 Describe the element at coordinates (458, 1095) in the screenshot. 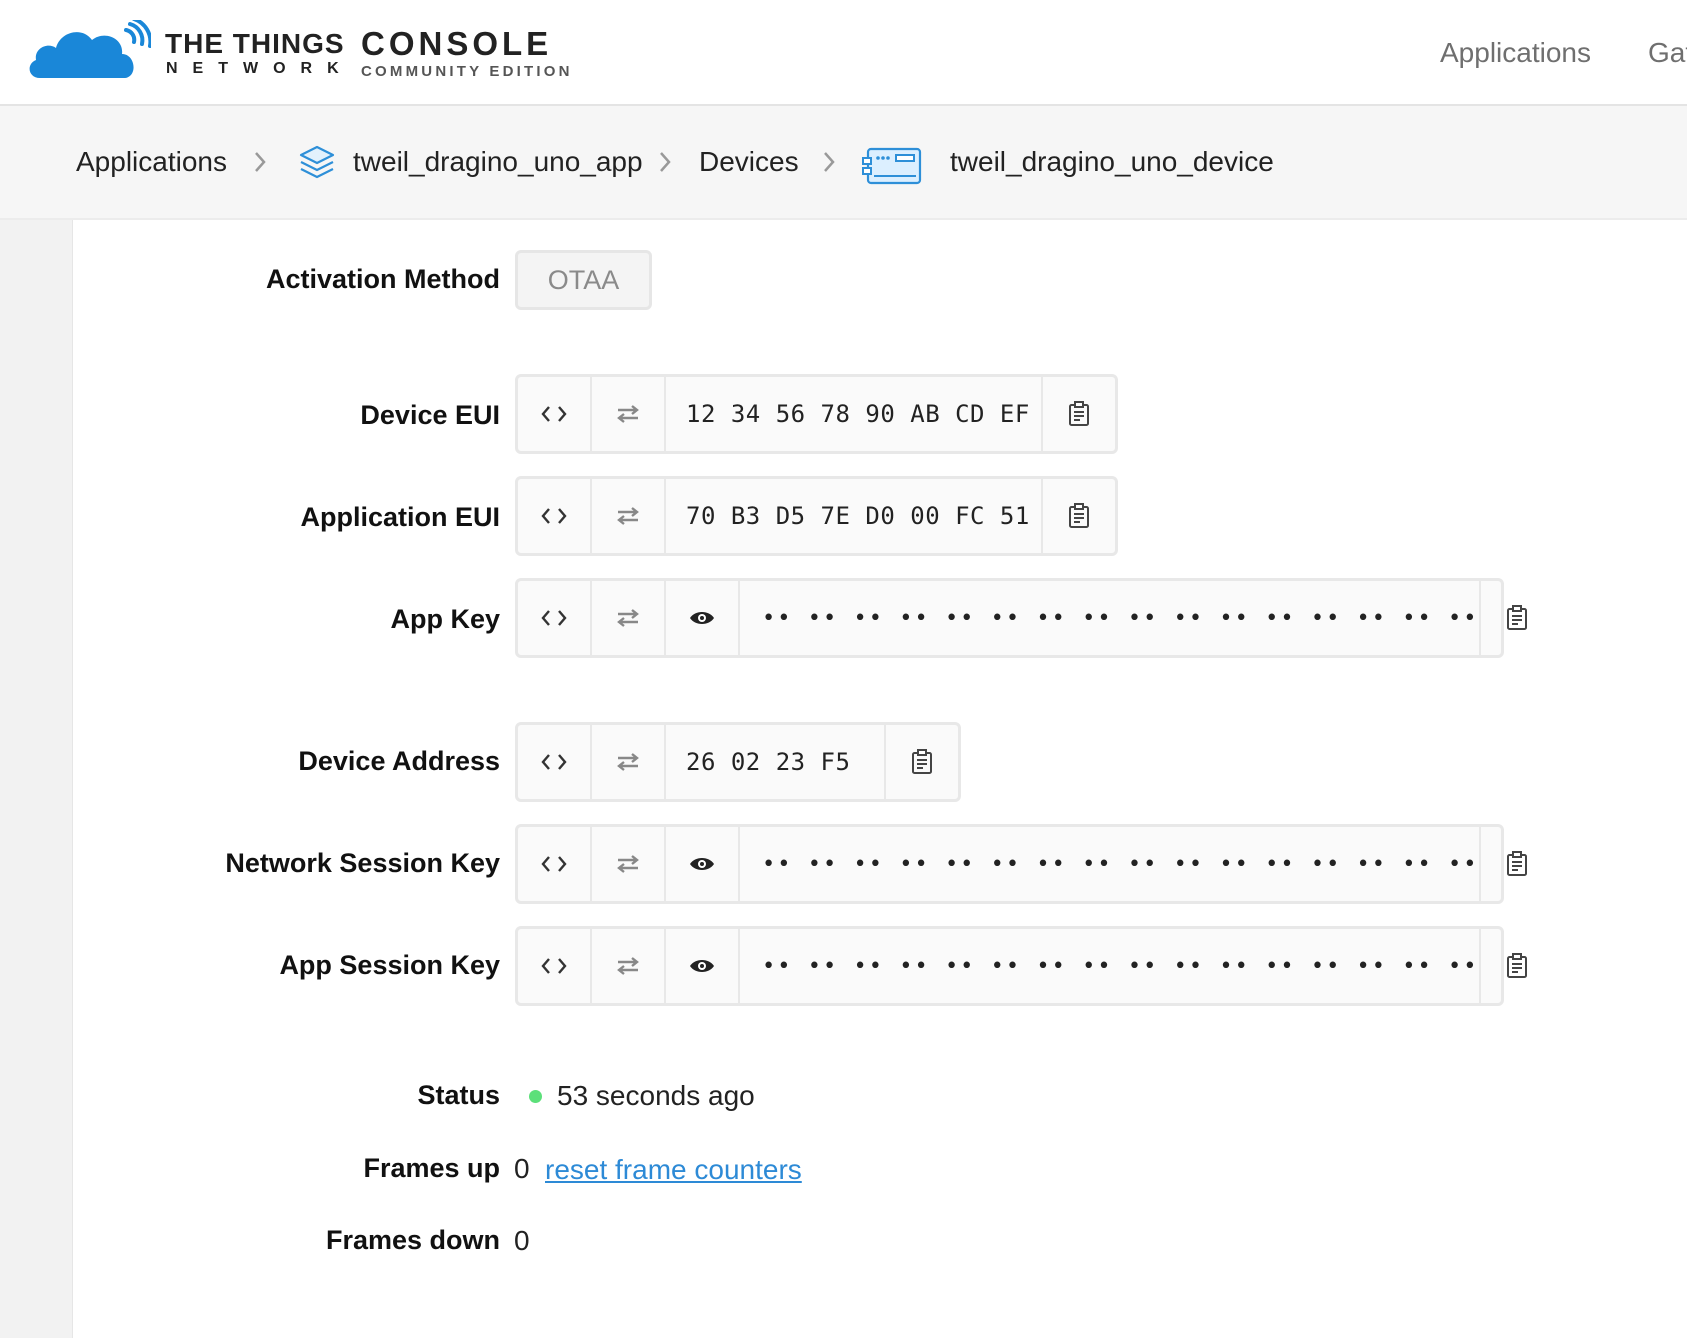

I see `status-label: Status` at that location.